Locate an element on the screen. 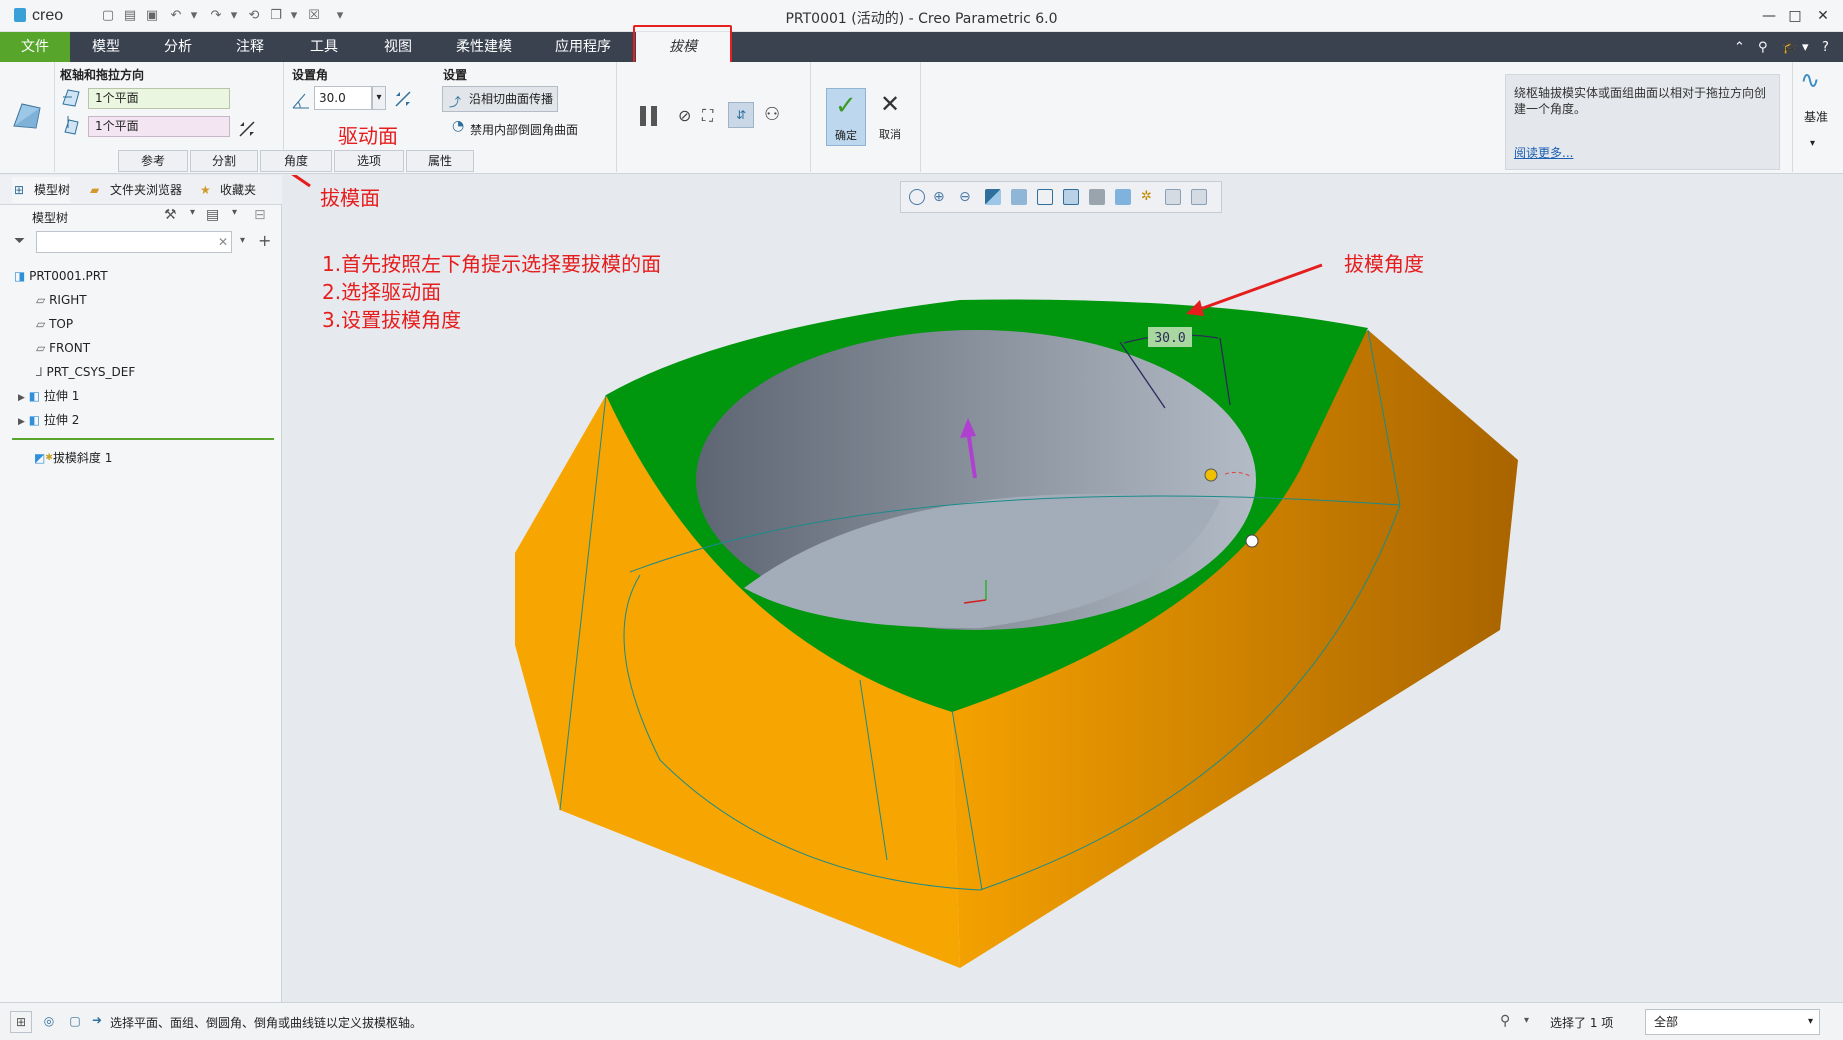 The width and height of the screenshot is (1843, 1040). clear-search-icon: ✕ is located at coordinates (223, 242).